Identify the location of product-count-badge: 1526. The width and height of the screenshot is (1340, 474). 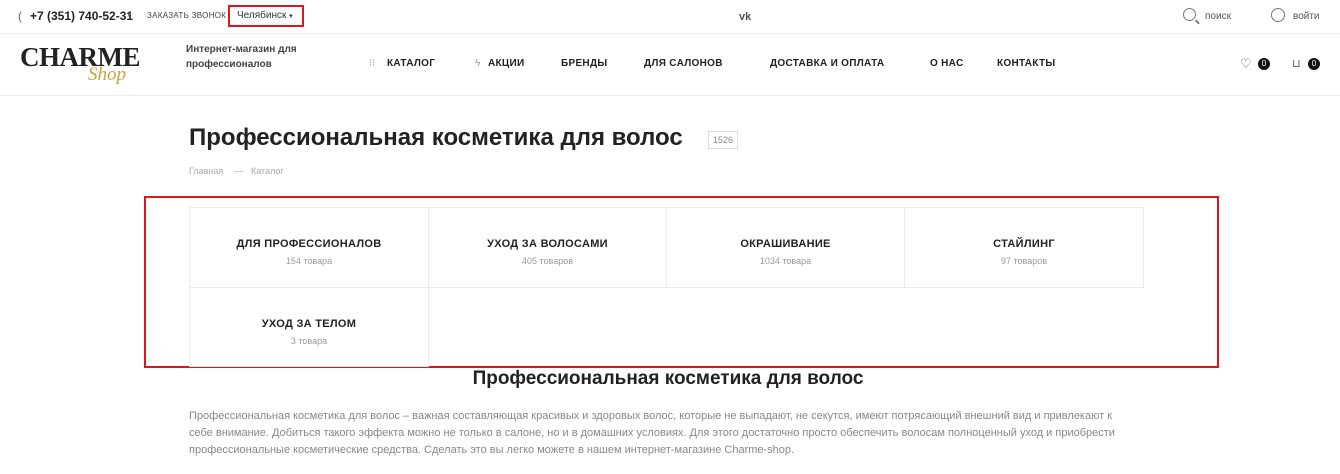
(723, 140).